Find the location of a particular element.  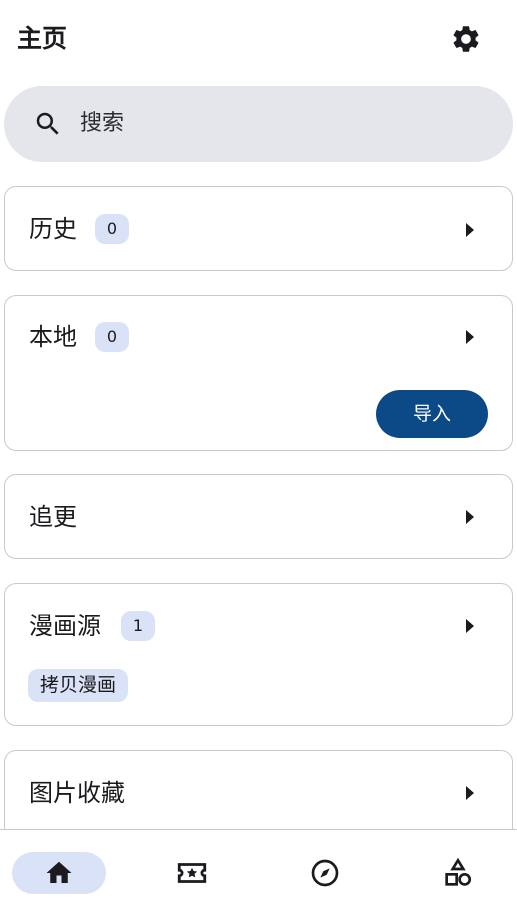

nav-explore is located at coordinates (325, 873).